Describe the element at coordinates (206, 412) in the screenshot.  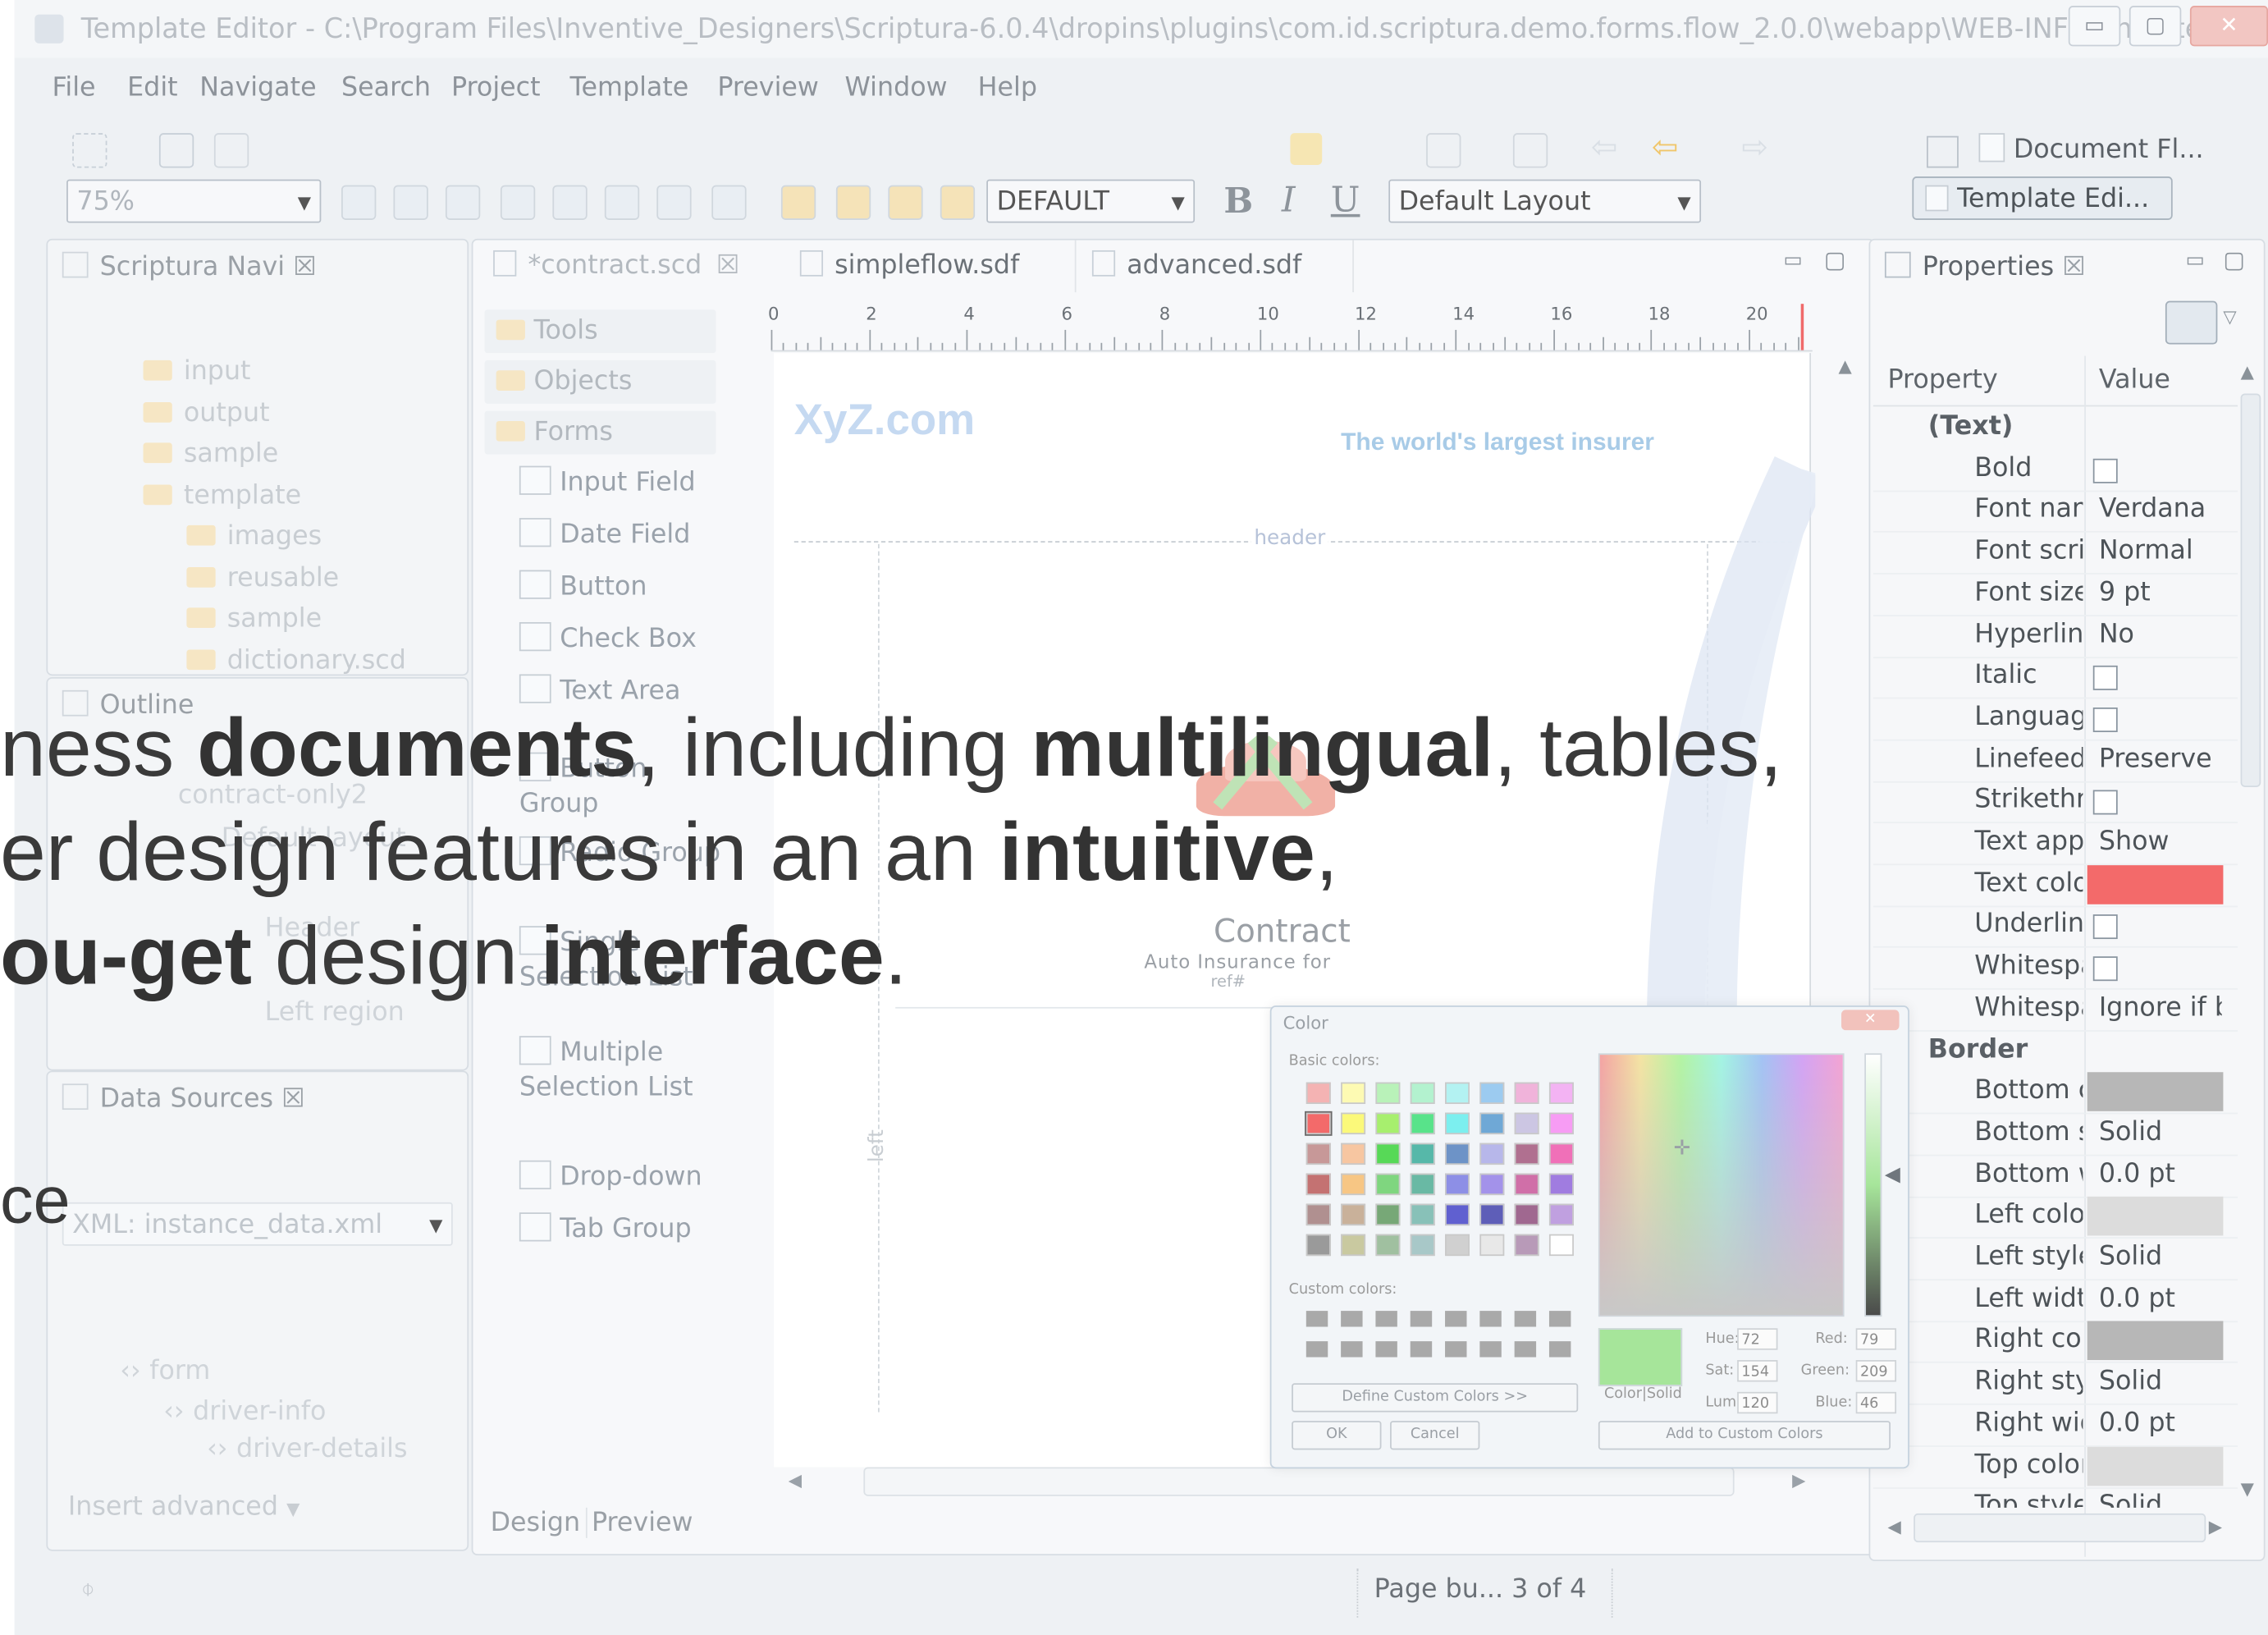
I see `tree-item: output` at that location.